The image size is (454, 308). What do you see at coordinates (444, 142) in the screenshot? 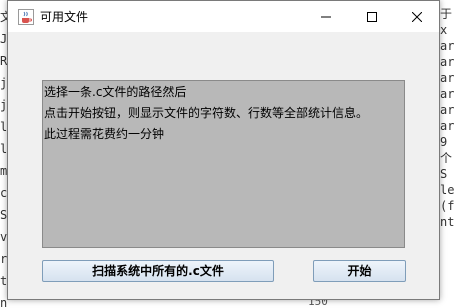
I see `bg-right-line: 9` at bounding box center [444, 142].